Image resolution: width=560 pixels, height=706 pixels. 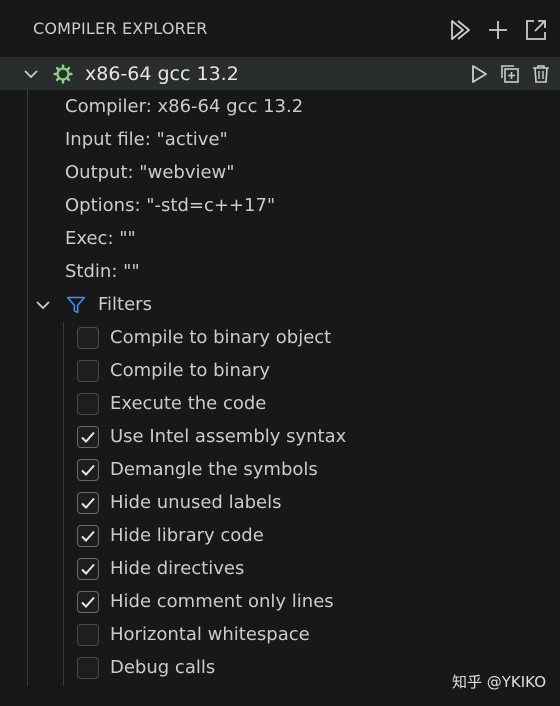 I want to click on clone-icon, so click(x=510, y=73).